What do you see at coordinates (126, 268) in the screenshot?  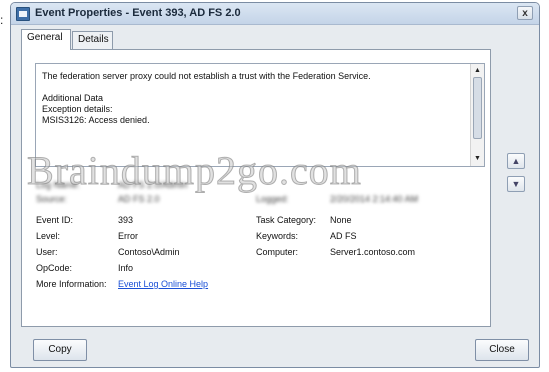 I see `opcode-value: Info` at bounding box center [126, 268].